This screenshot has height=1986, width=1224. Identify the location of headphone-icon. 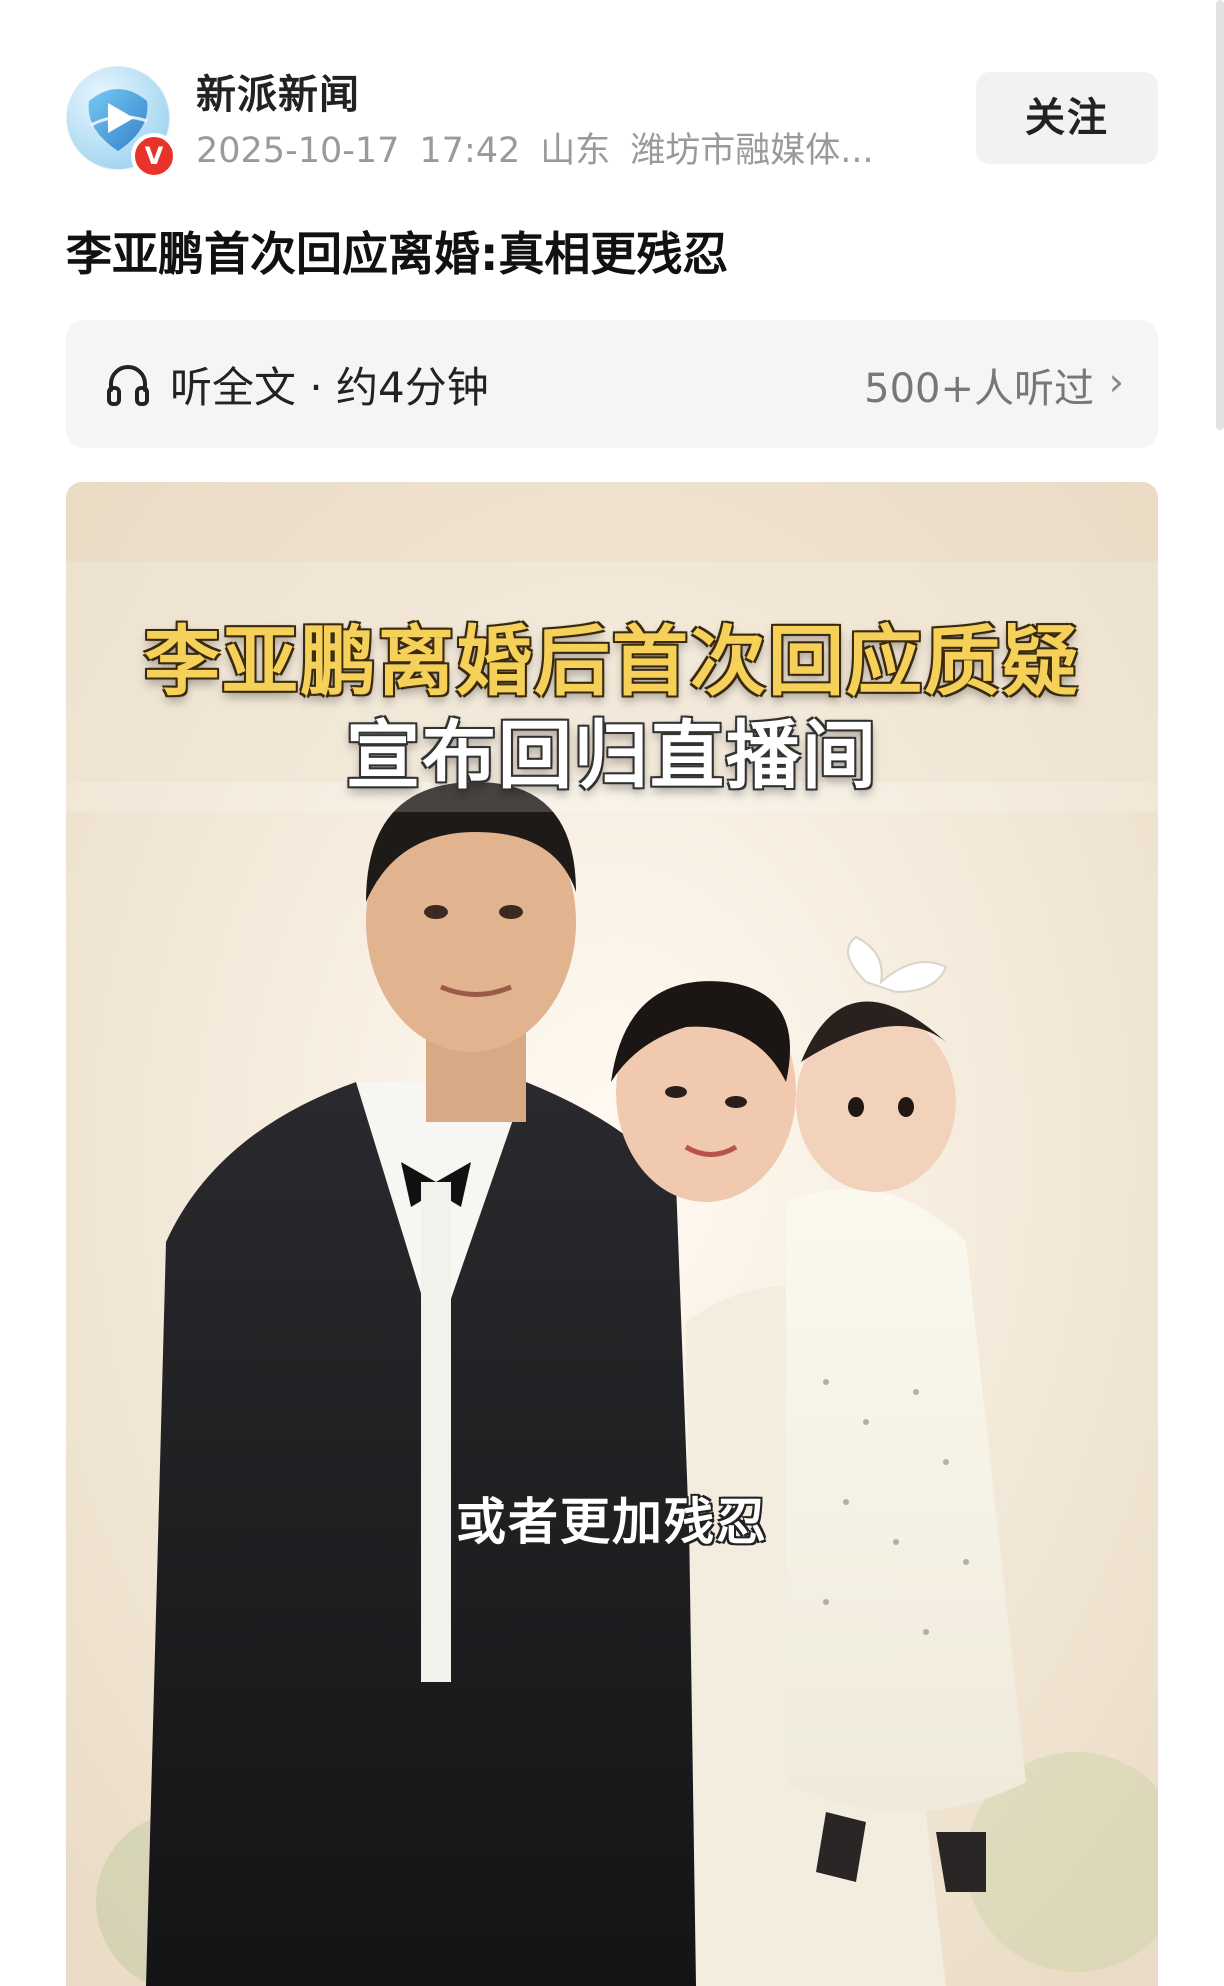
(128, 385).